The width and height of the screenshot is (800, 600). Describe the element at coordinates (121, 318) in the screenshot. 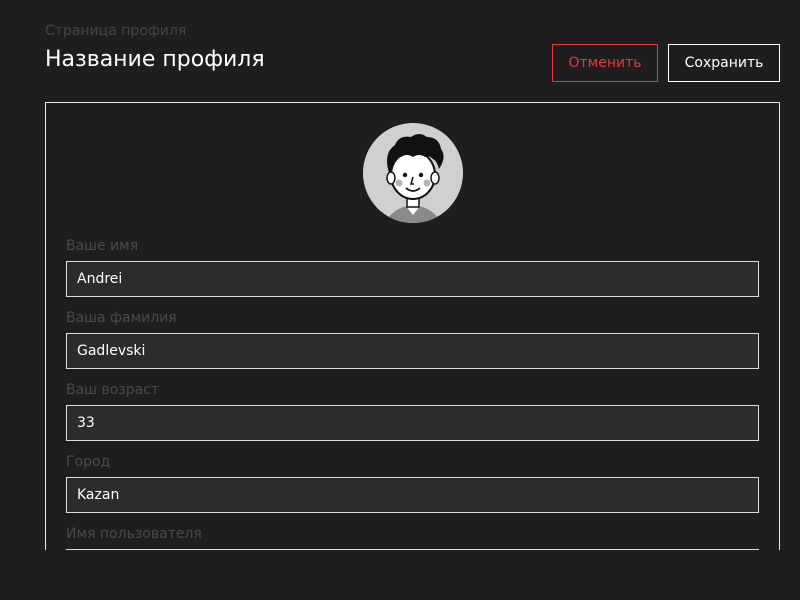

I see `last-name-label: Ваша фамилия` at that location.